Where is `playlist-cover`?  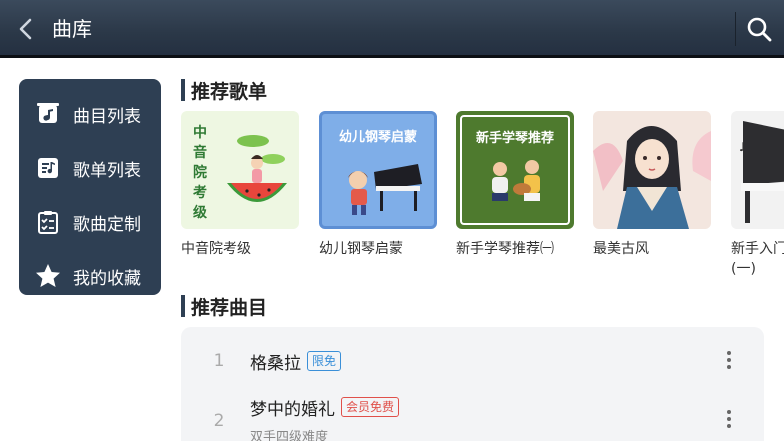 playlist-cover is located at coordinates (652, 170).